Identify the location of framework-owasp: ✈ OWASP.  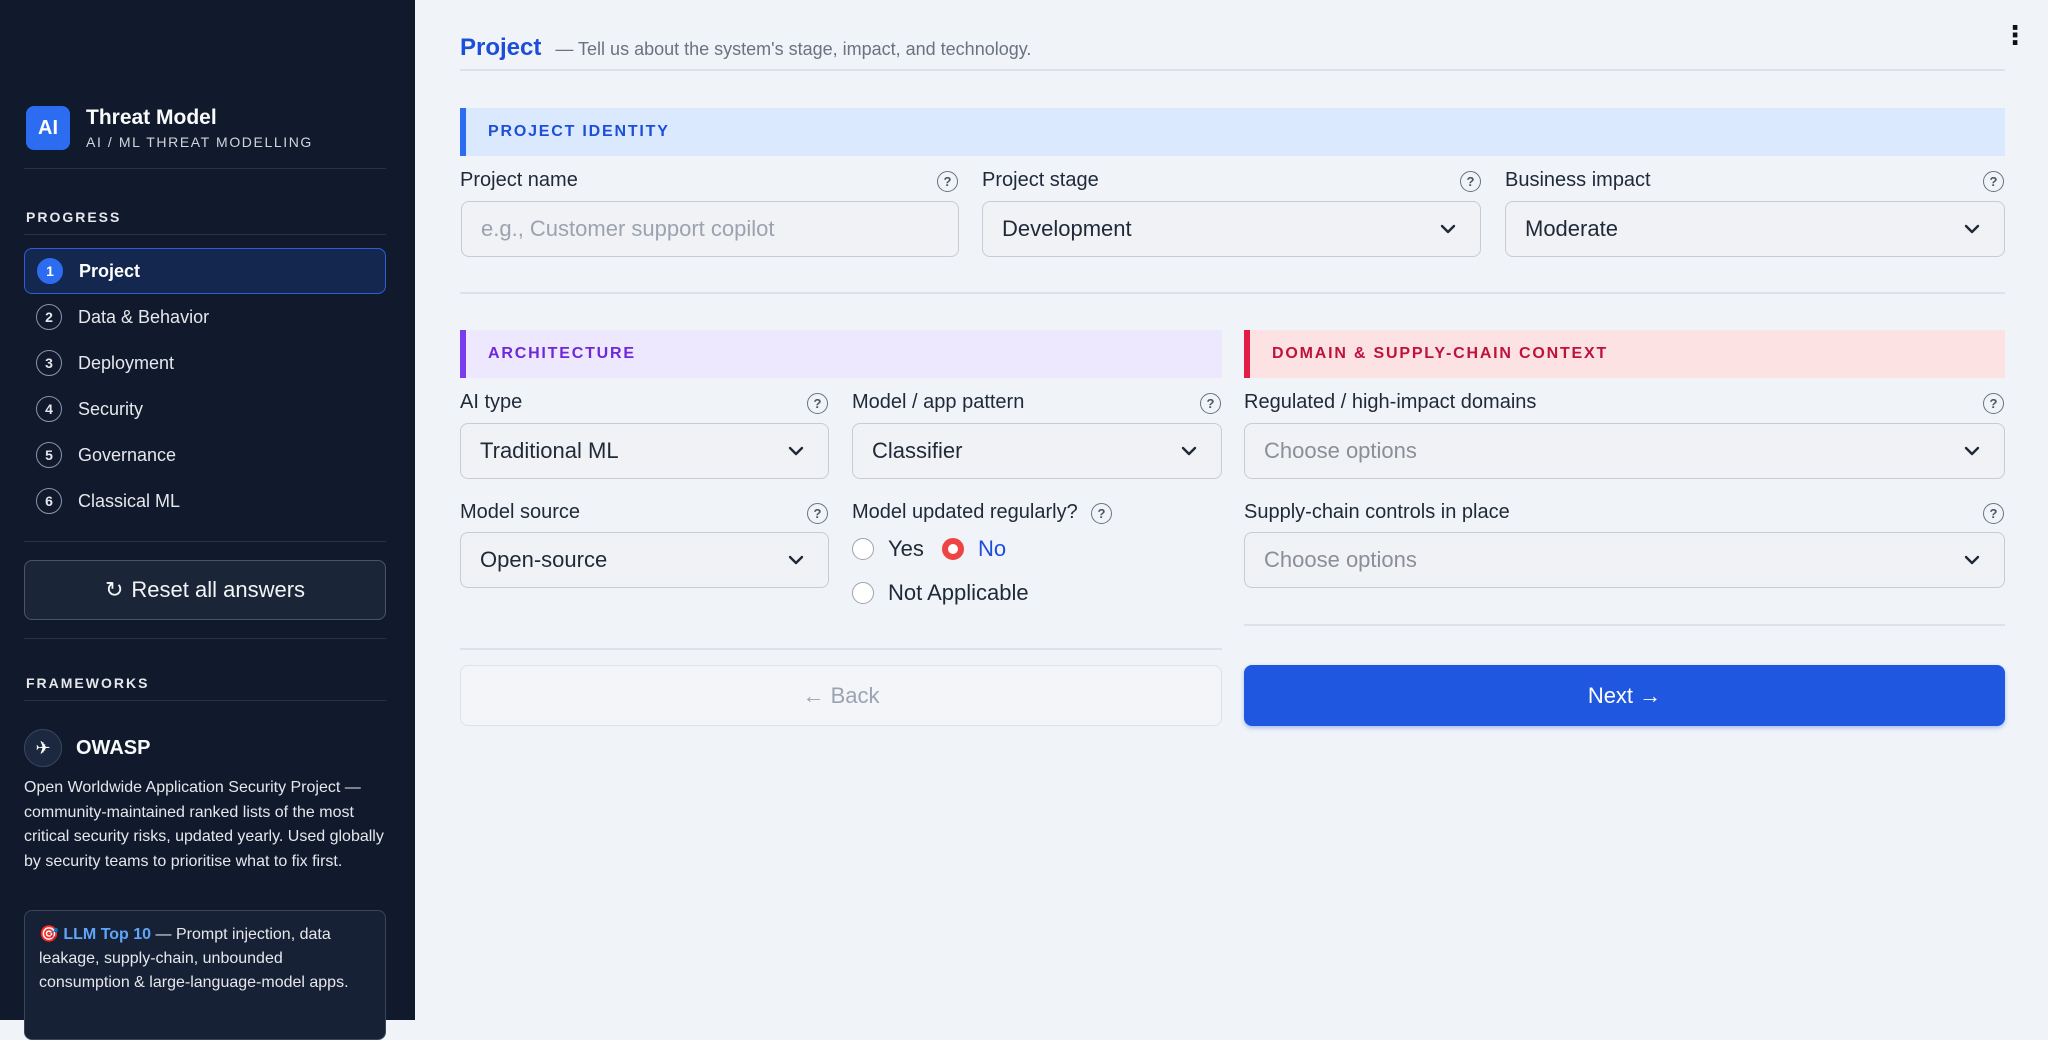
(87, 748).